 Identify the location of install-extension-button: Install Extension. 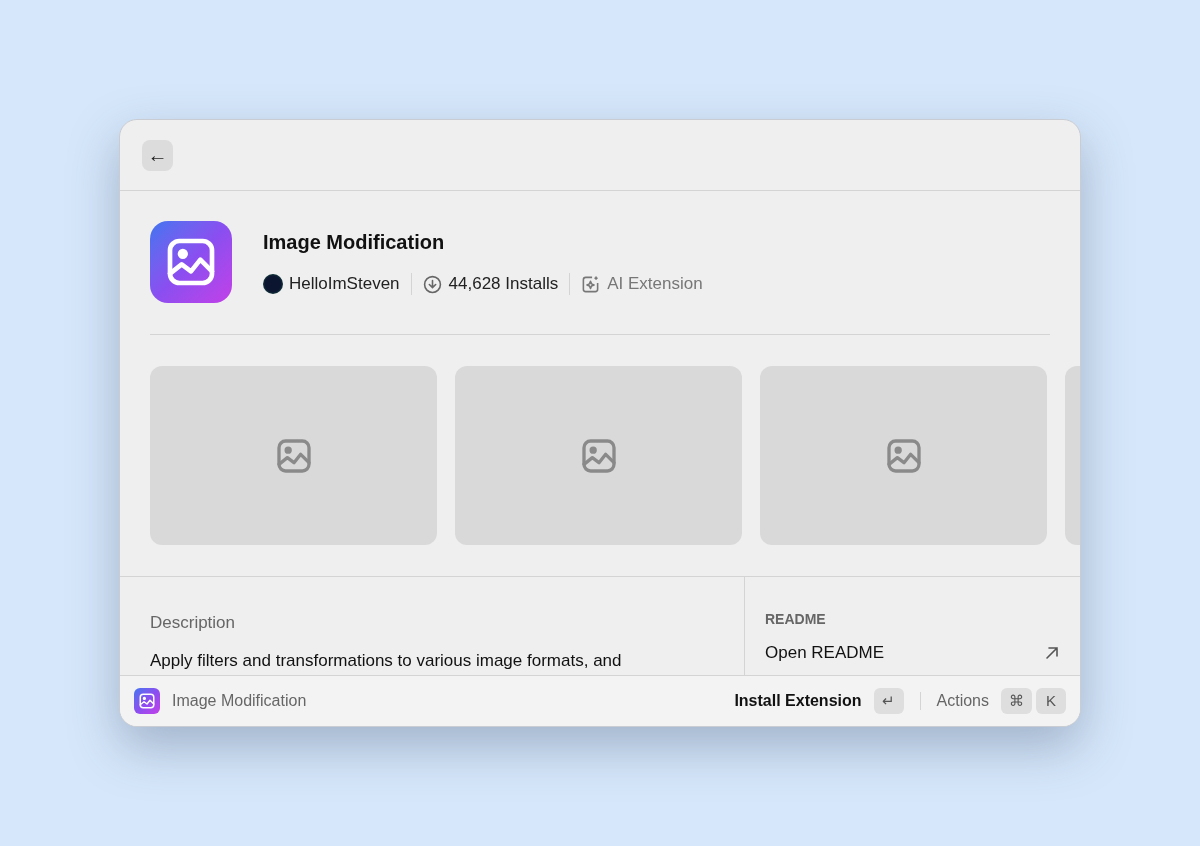
(798, 701).